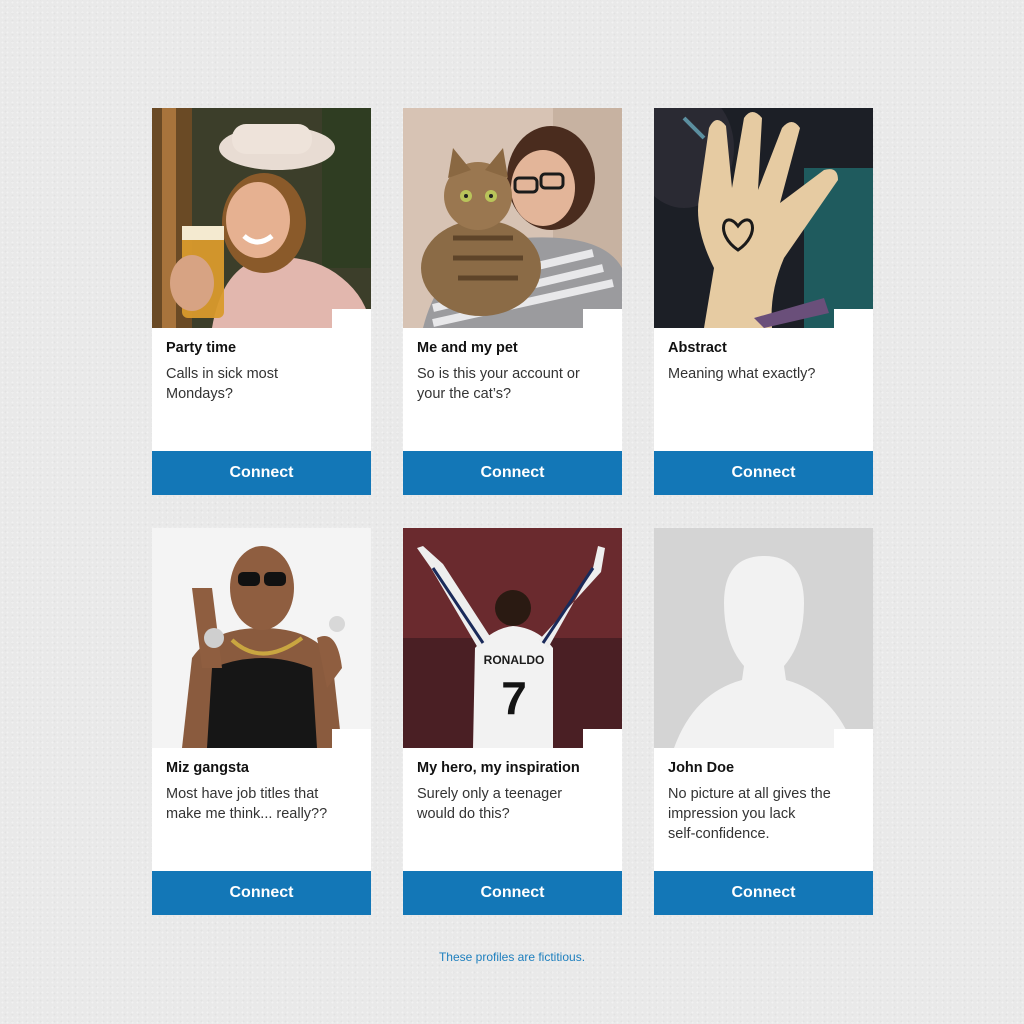 This screenshot has height=1024, width=1024. Describe the element at coordinates (201, 348) in the screenshot. I see `profile-title: Party time` at that location.